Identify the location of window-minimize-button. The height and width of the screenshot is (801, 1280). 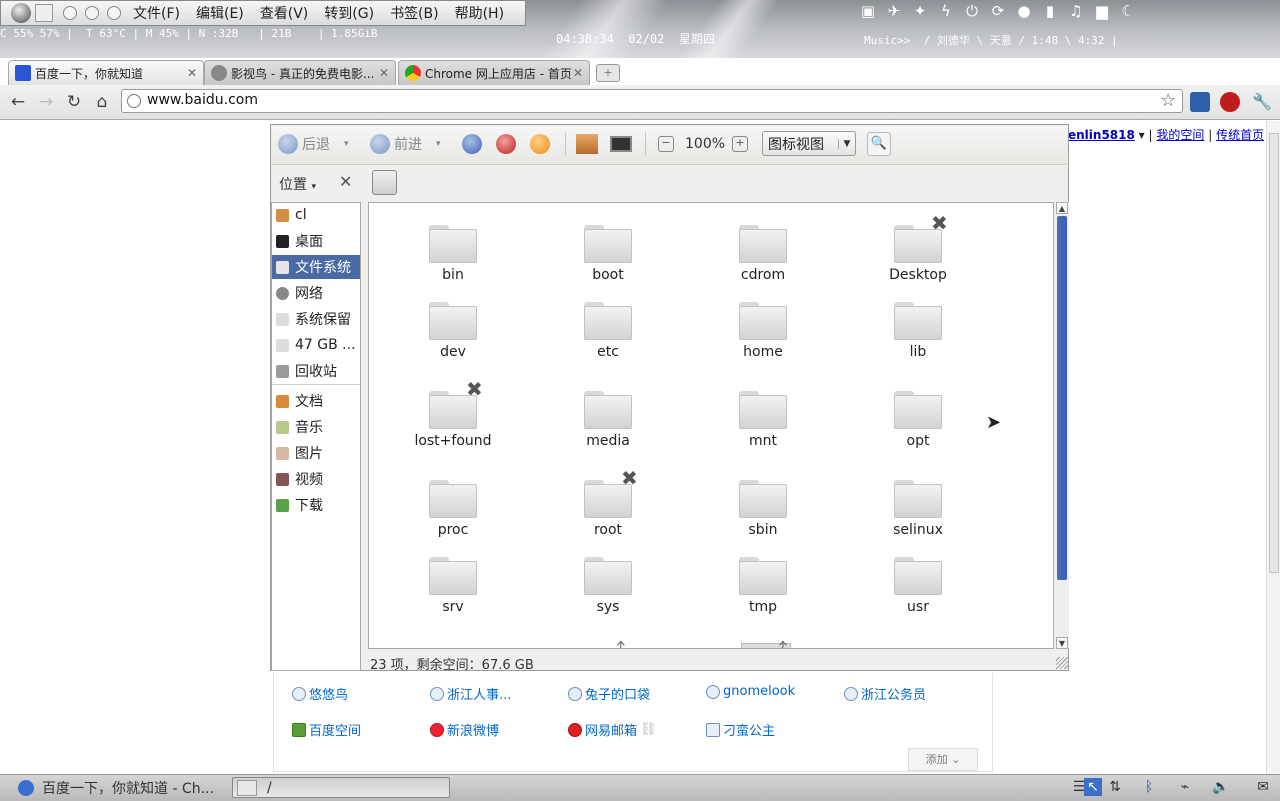
(92, 13).